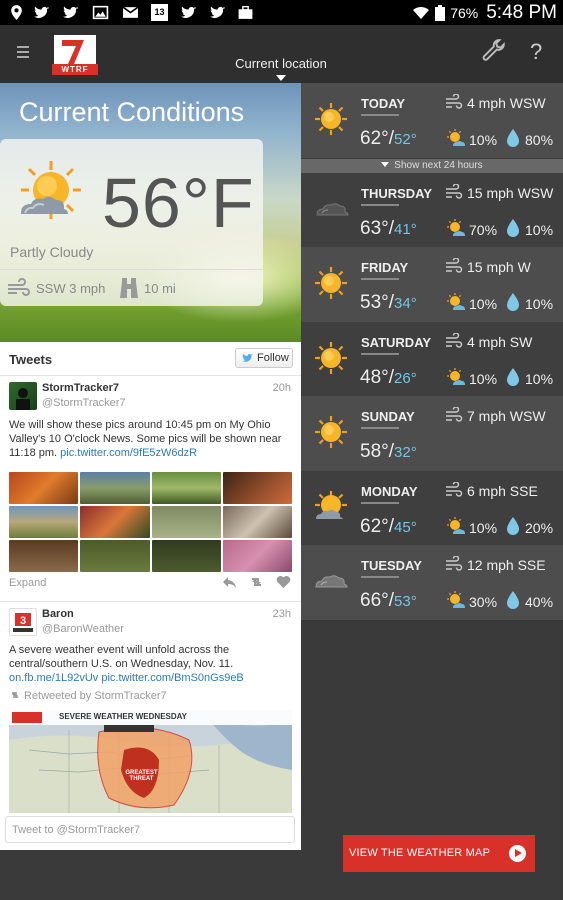 The width and height of the screenshot is (563, 900). Describe the element at coordinates (281, 63) in the screenshot. I see `location-selector: Current location` at that location.